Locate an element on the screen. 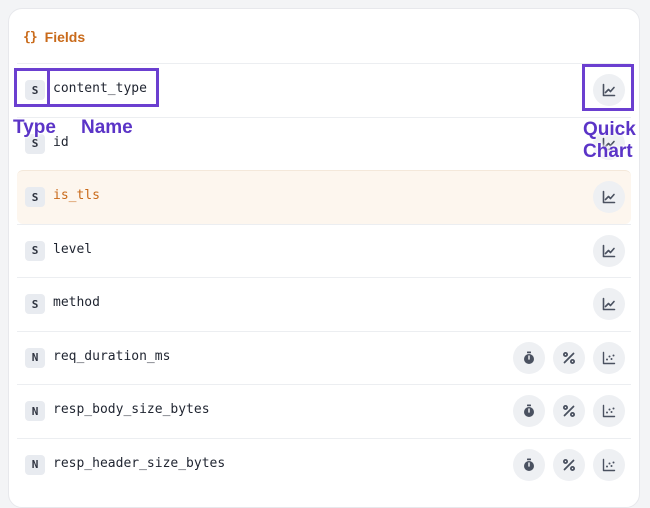 The height and width of the screenshot is (508, 650). name-annotation-box is located at coordinates (103, 87).